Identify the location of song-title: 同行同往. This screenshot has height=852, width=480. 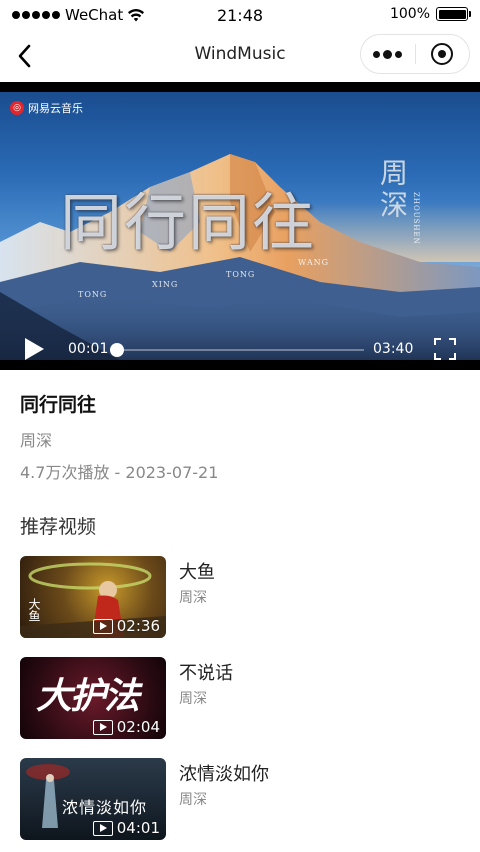
(58, 405).